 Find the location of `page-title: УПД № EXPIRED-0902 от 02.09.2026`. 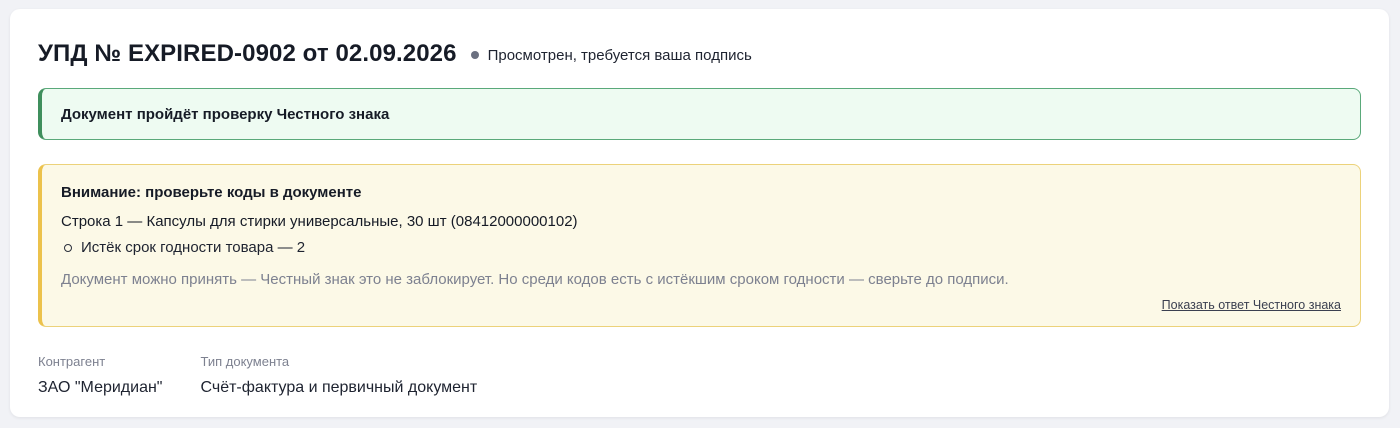

page-title: УПД № EXPIRED-0902 от 02.09.2026 is located at coordinates (247, 53).